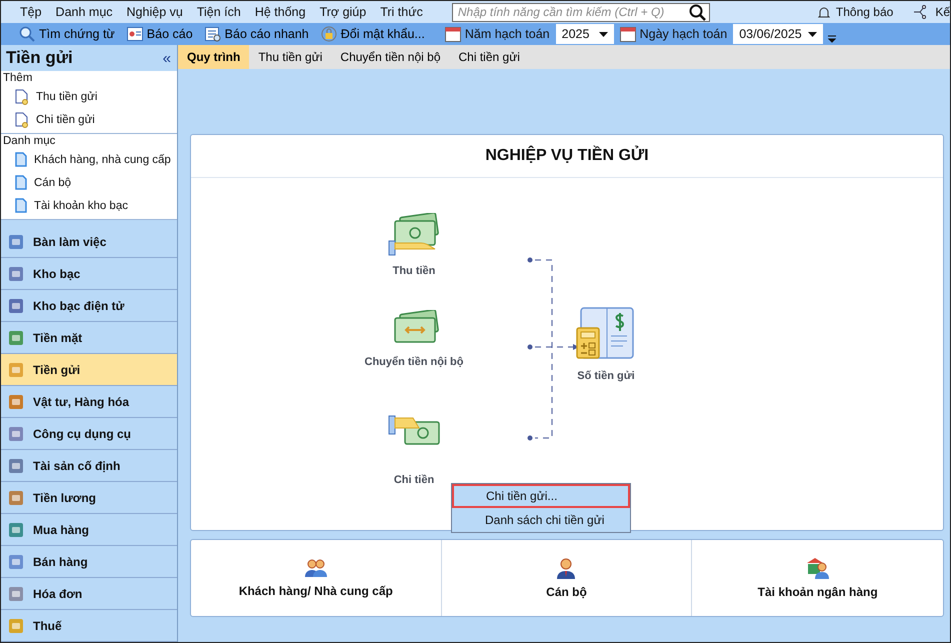  I want to click on menu-item: Nghiệp vụ, so click(155, 12).